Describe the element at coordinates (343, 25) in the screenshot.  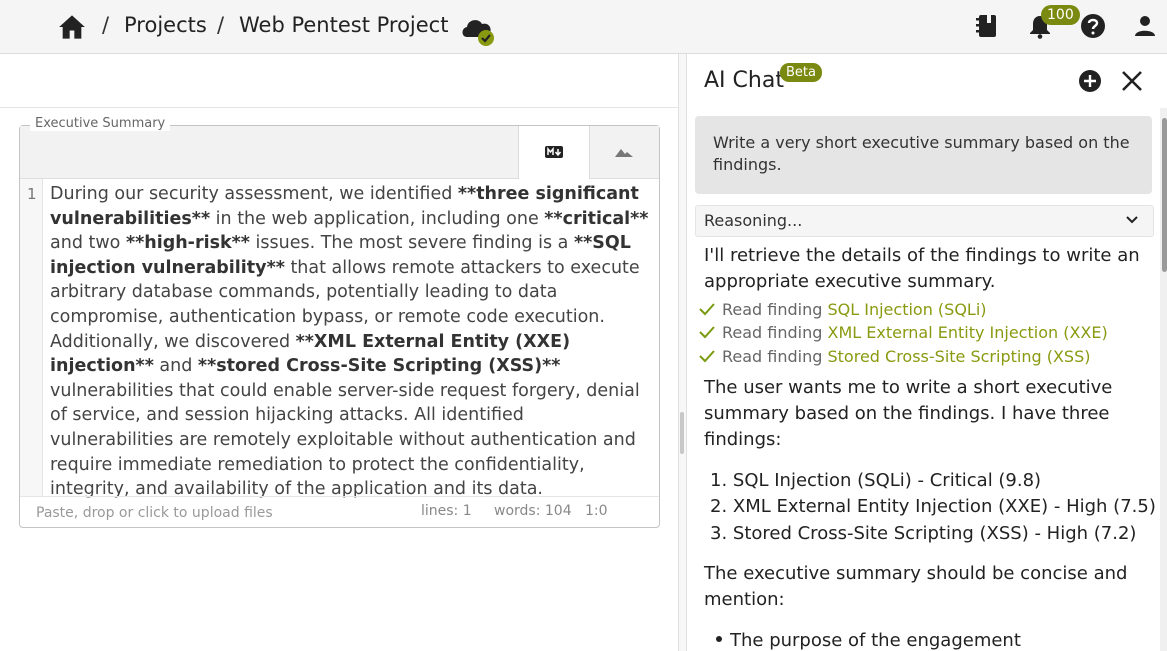
I see `breadcrumb-project-name: Web Pentest Project` at that location.